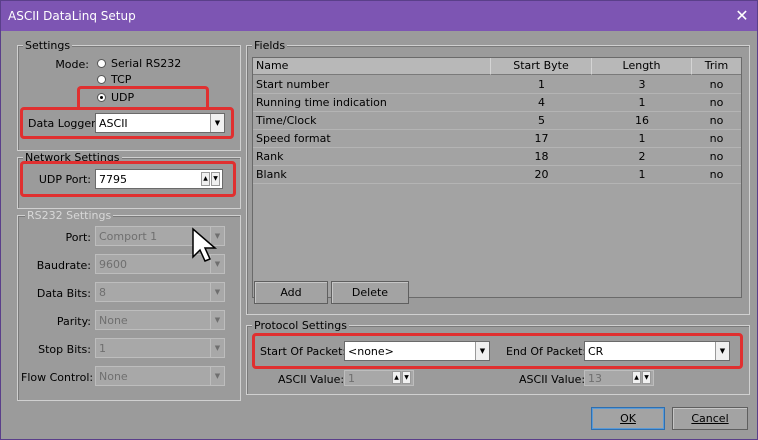  What do you see at coordinates (63, 265) in the screenshot?
I see `baudrate-label: Baudrate:` at bounding box center [63, 265].